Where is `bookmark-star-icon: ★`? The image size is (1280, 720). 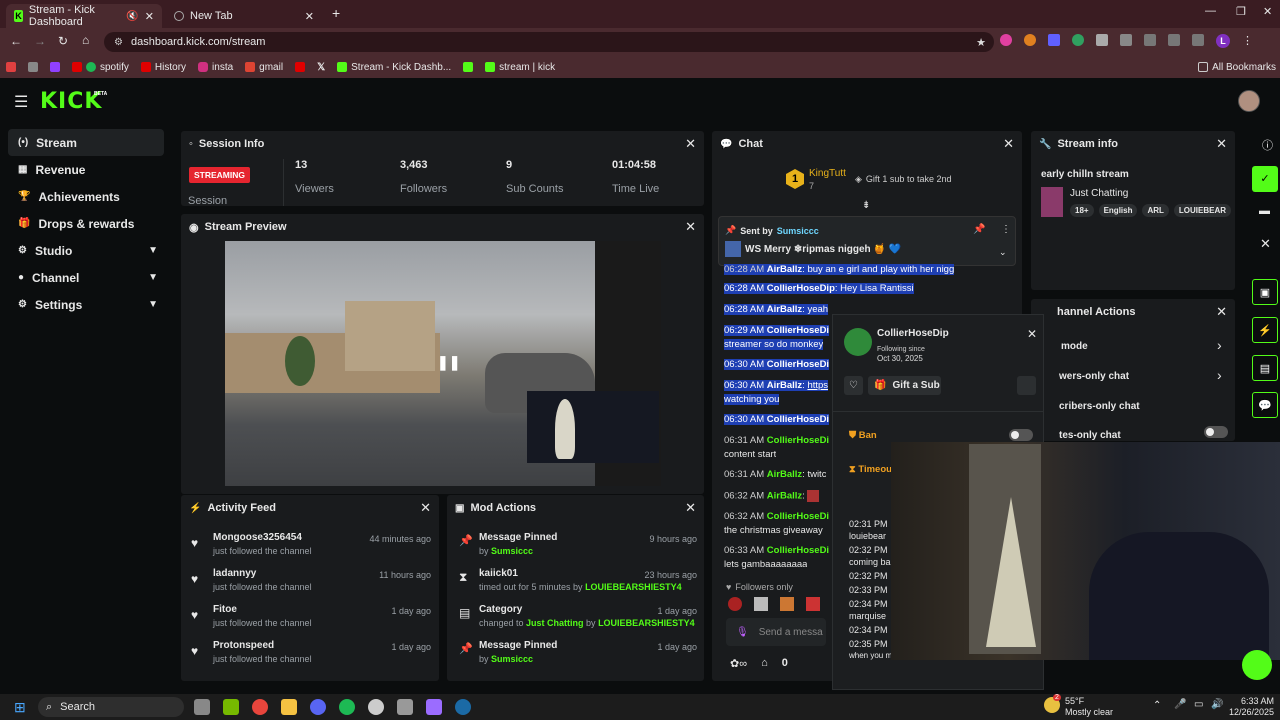
bookmark-star-icon: ★ is located at coordinates (981, 42).